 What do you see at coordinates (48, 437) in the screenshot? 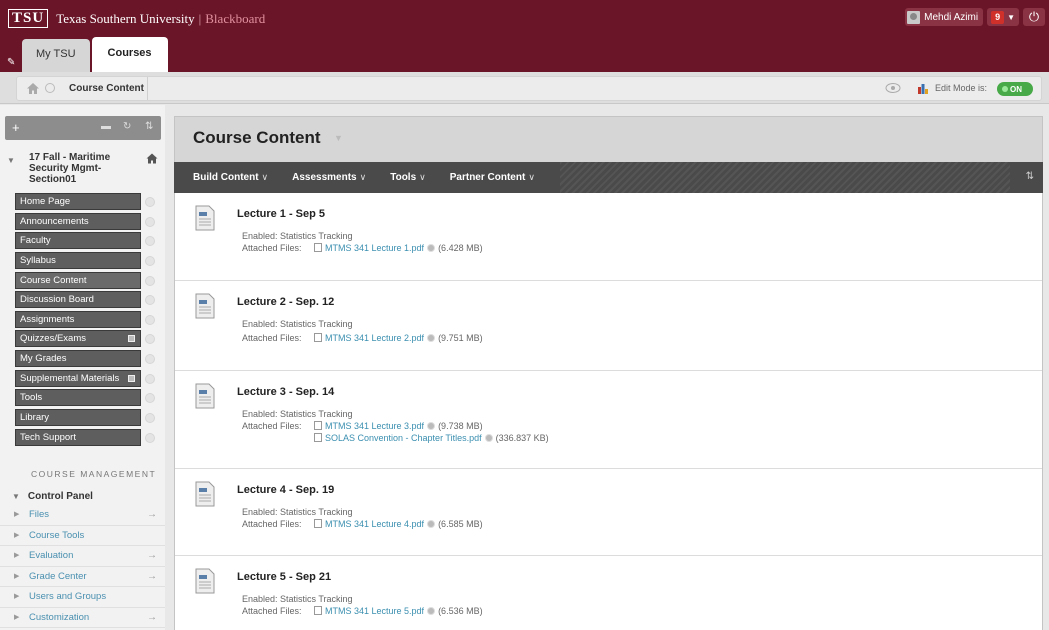
I see `menu-label: Tech Support` at bounding box center [48, 437].